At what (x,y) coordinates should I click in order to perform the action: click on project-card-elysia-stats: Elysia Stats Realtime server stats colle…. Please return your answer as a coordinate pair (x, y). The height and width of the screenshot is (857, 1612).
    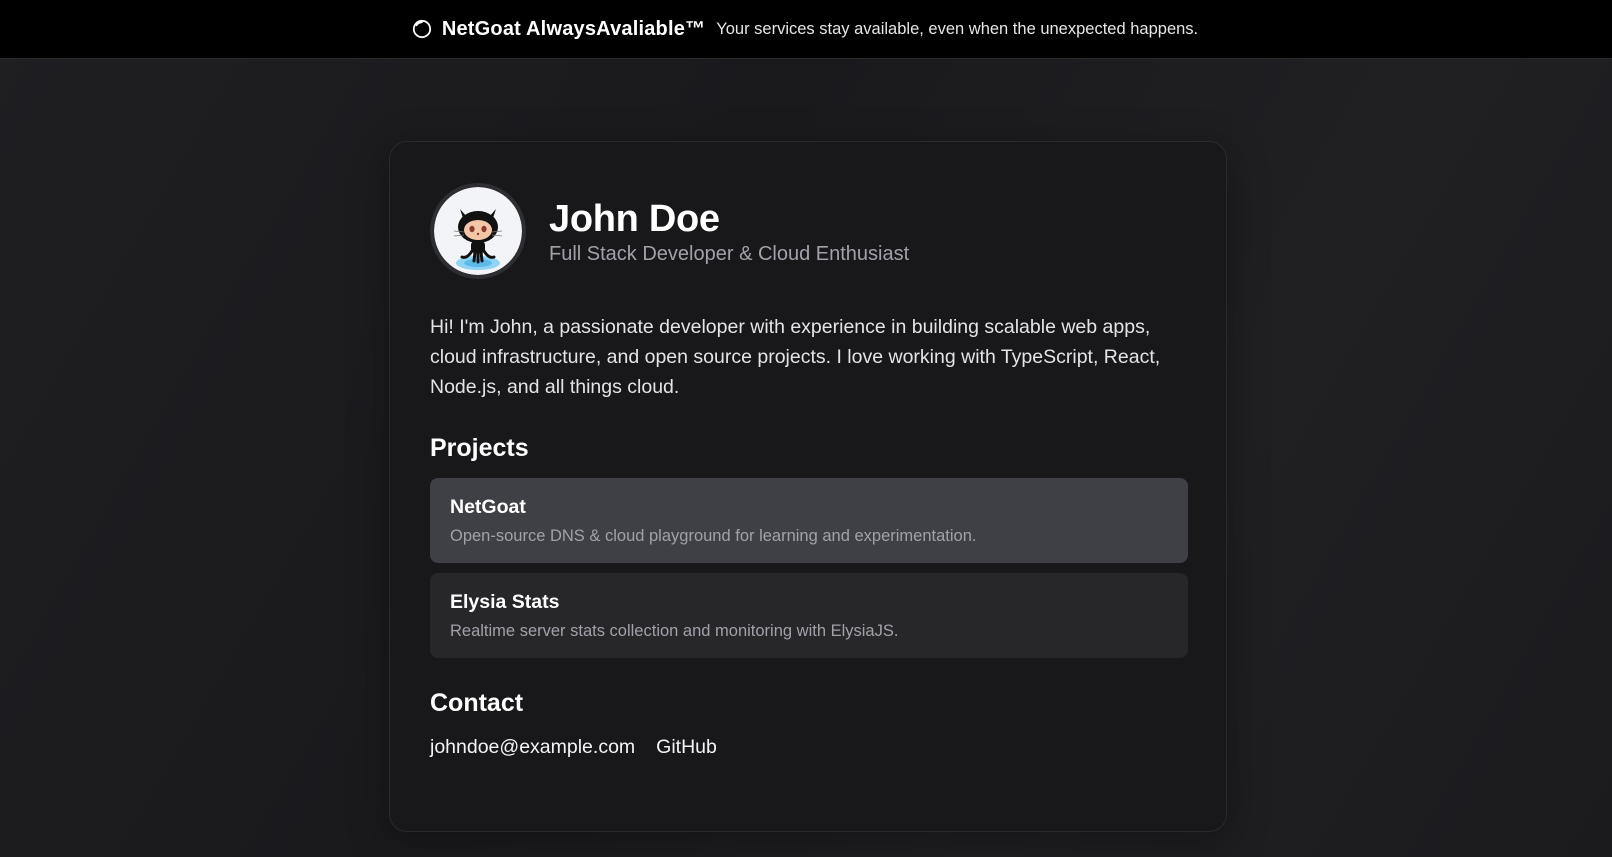
    Looking at the image, I should click on (809, 615).